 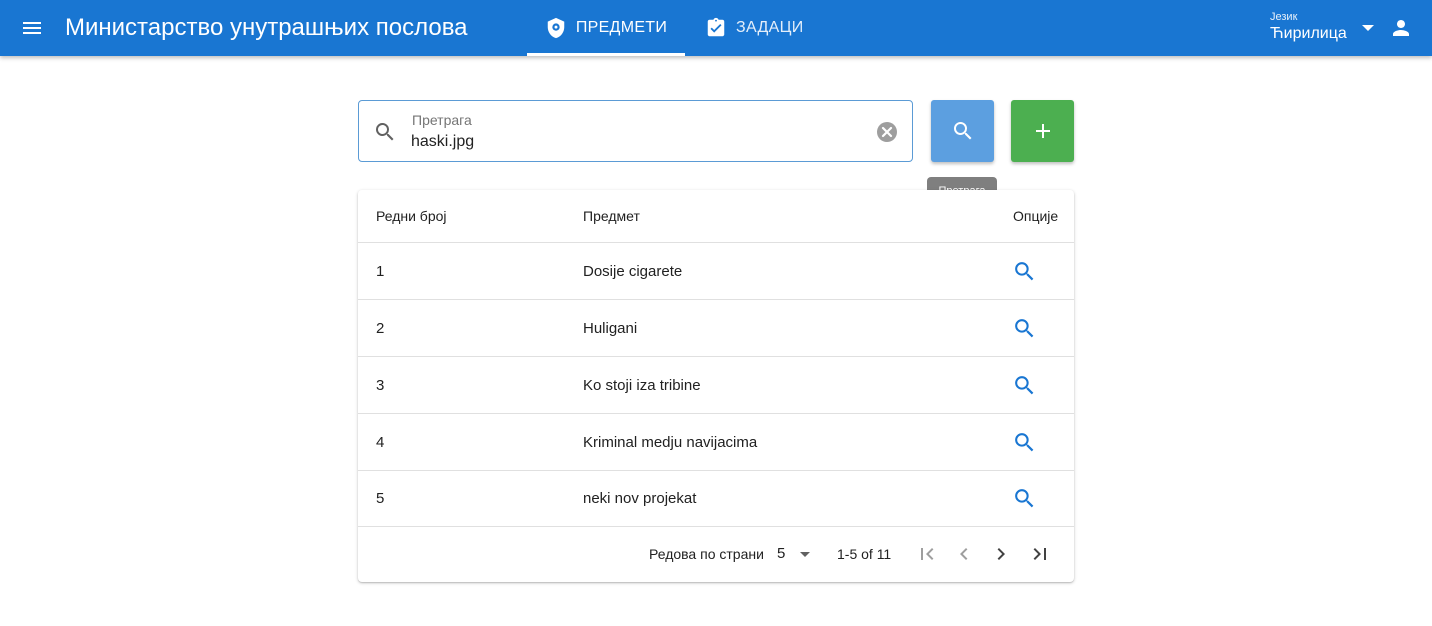 I want to click on row-subject: Ko stoji iza tribine, so click(x=642, y=385).